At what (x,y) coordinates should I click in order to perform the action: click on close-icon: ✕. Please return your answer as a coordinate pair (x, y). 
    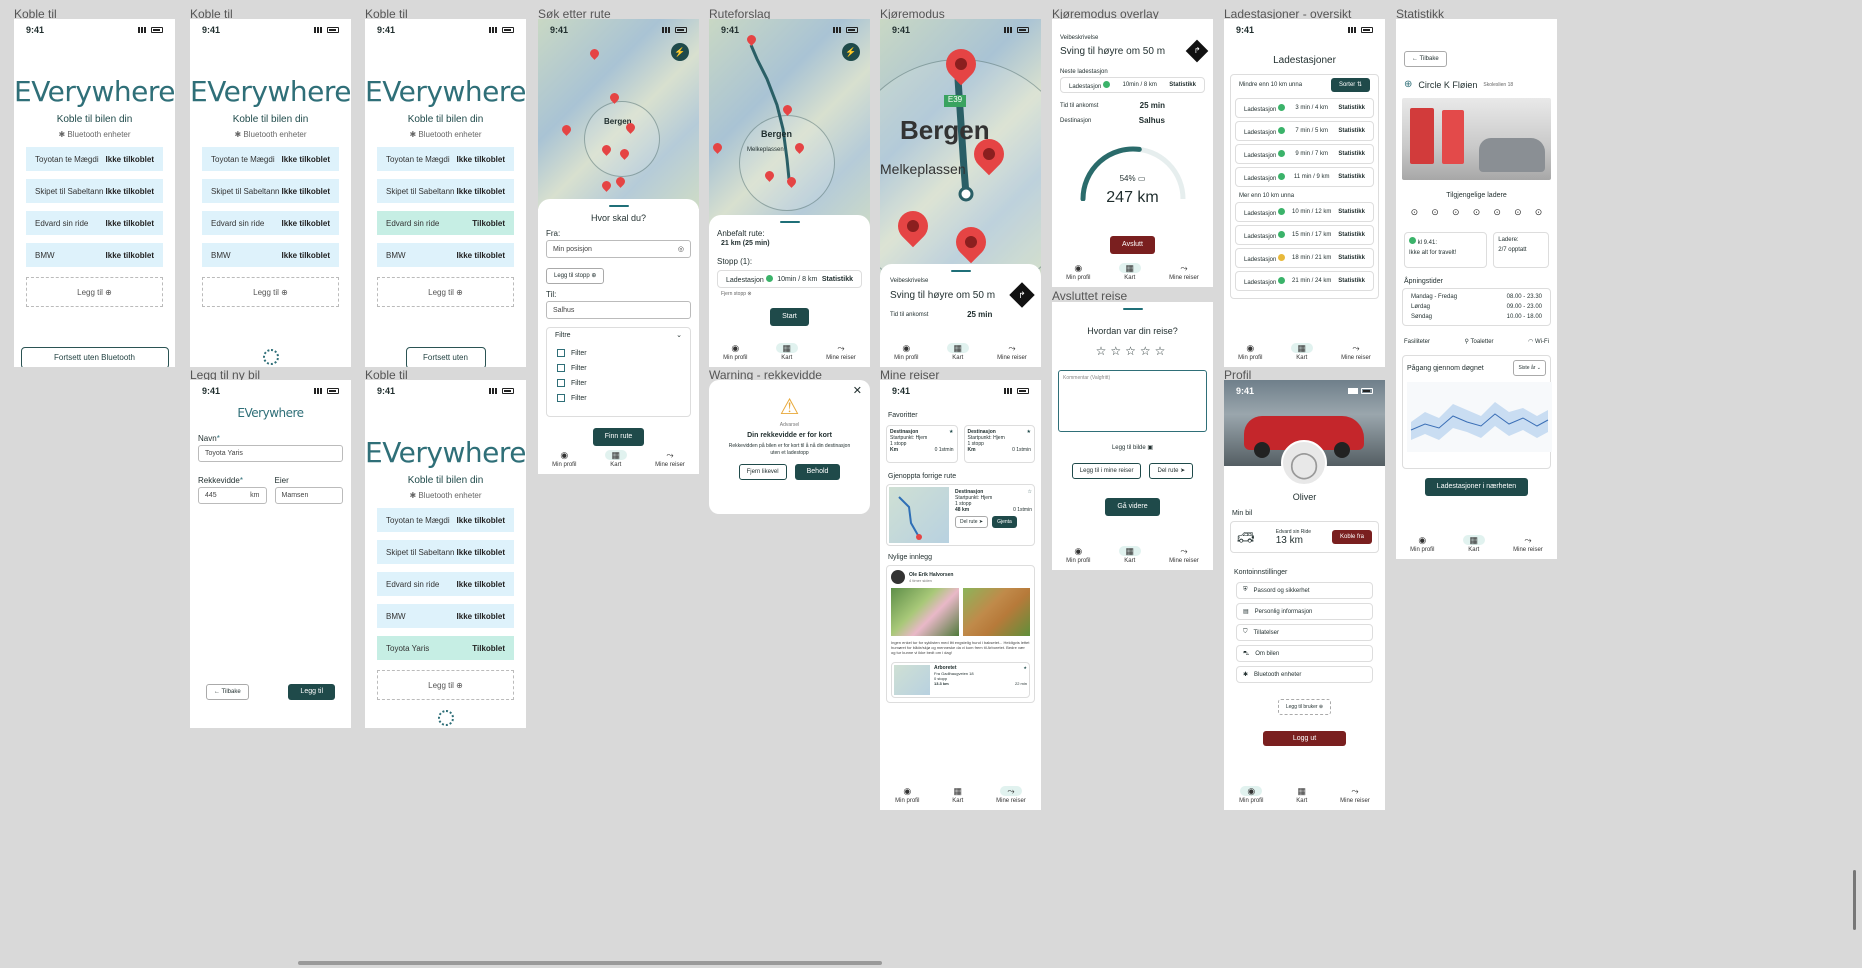
    Looking at the image, I should click on (857, 390).